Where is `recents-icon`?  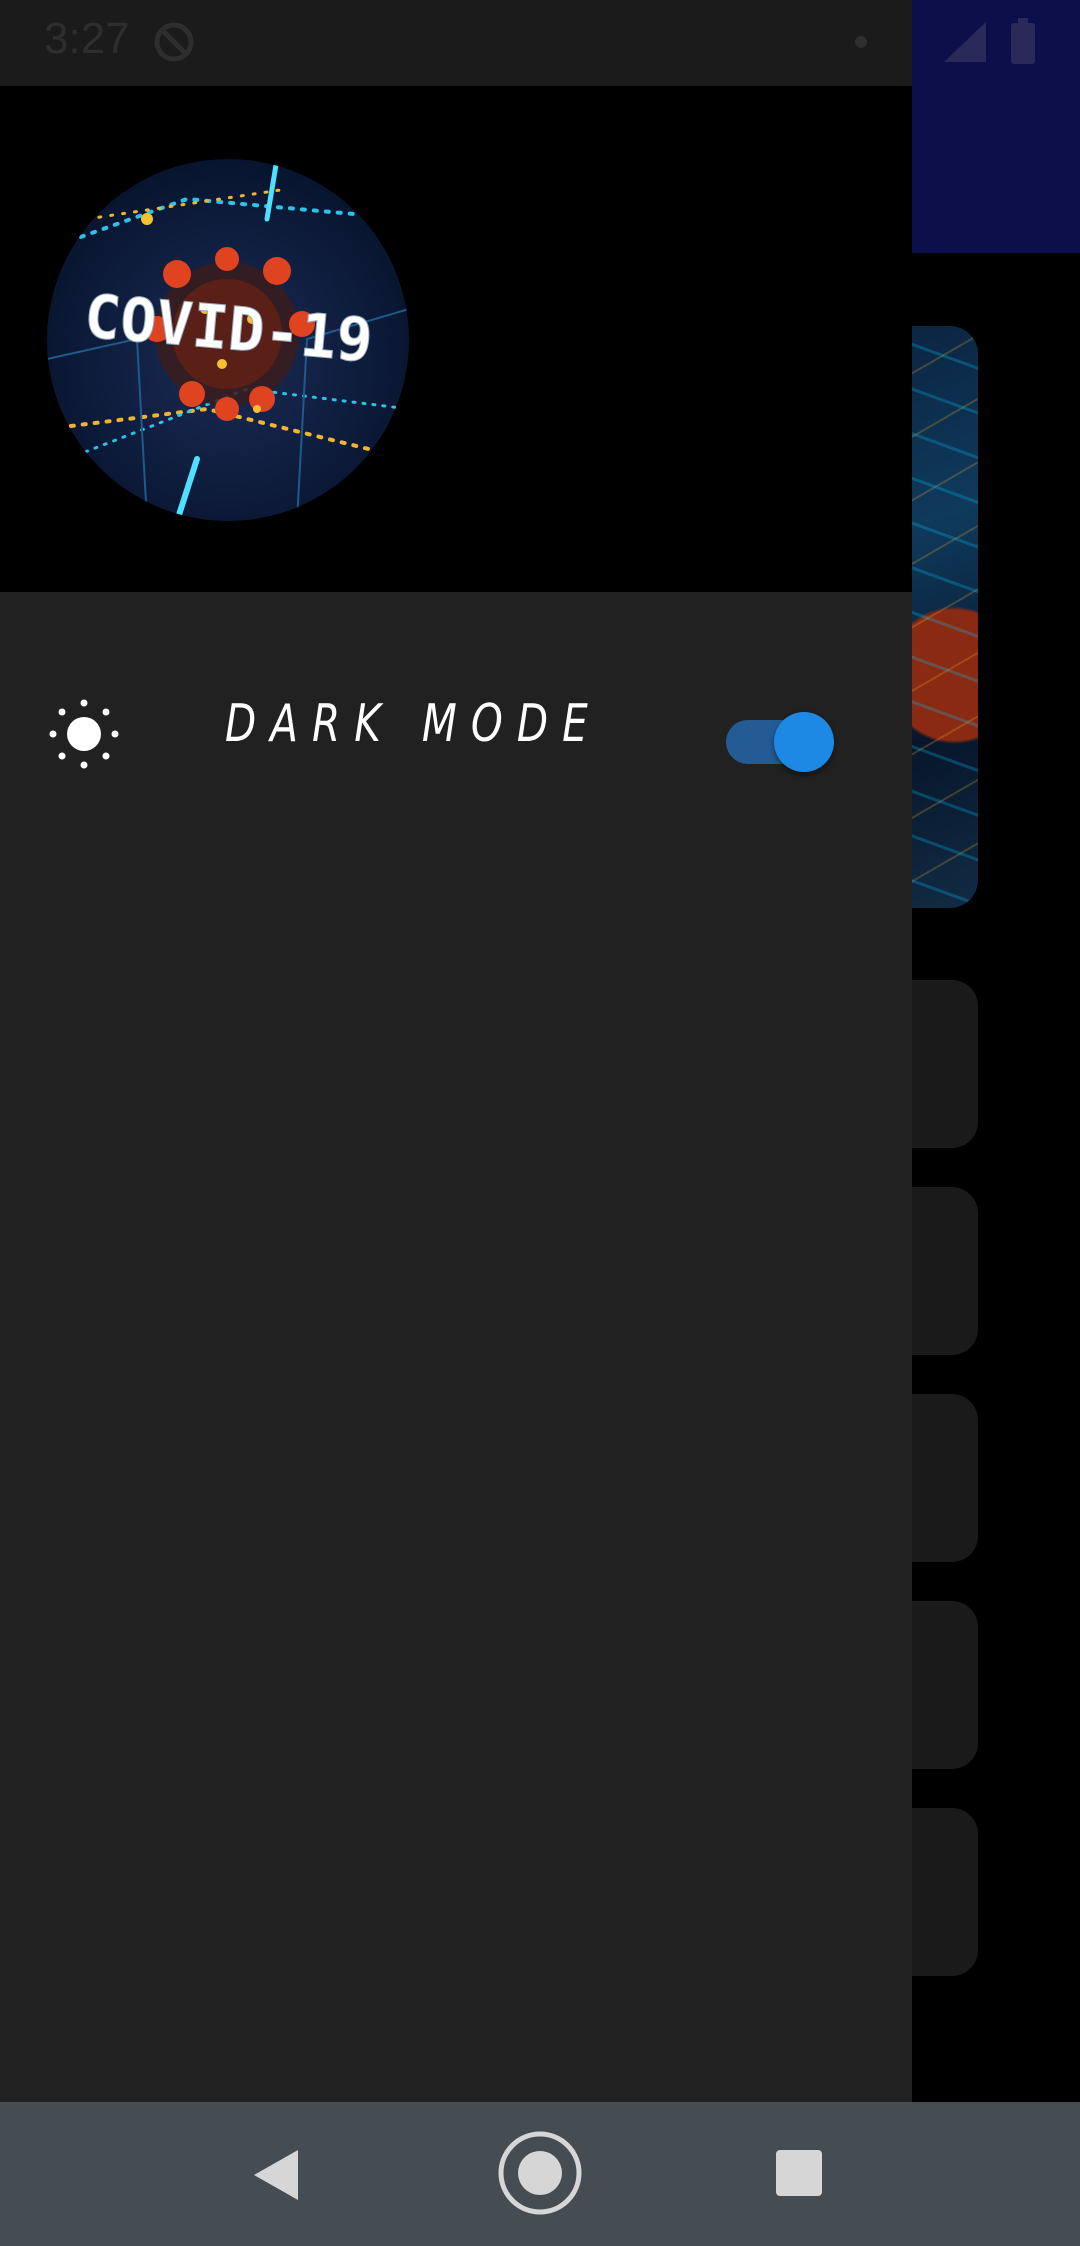 recents-icon is located at coordinates (799, 2173).